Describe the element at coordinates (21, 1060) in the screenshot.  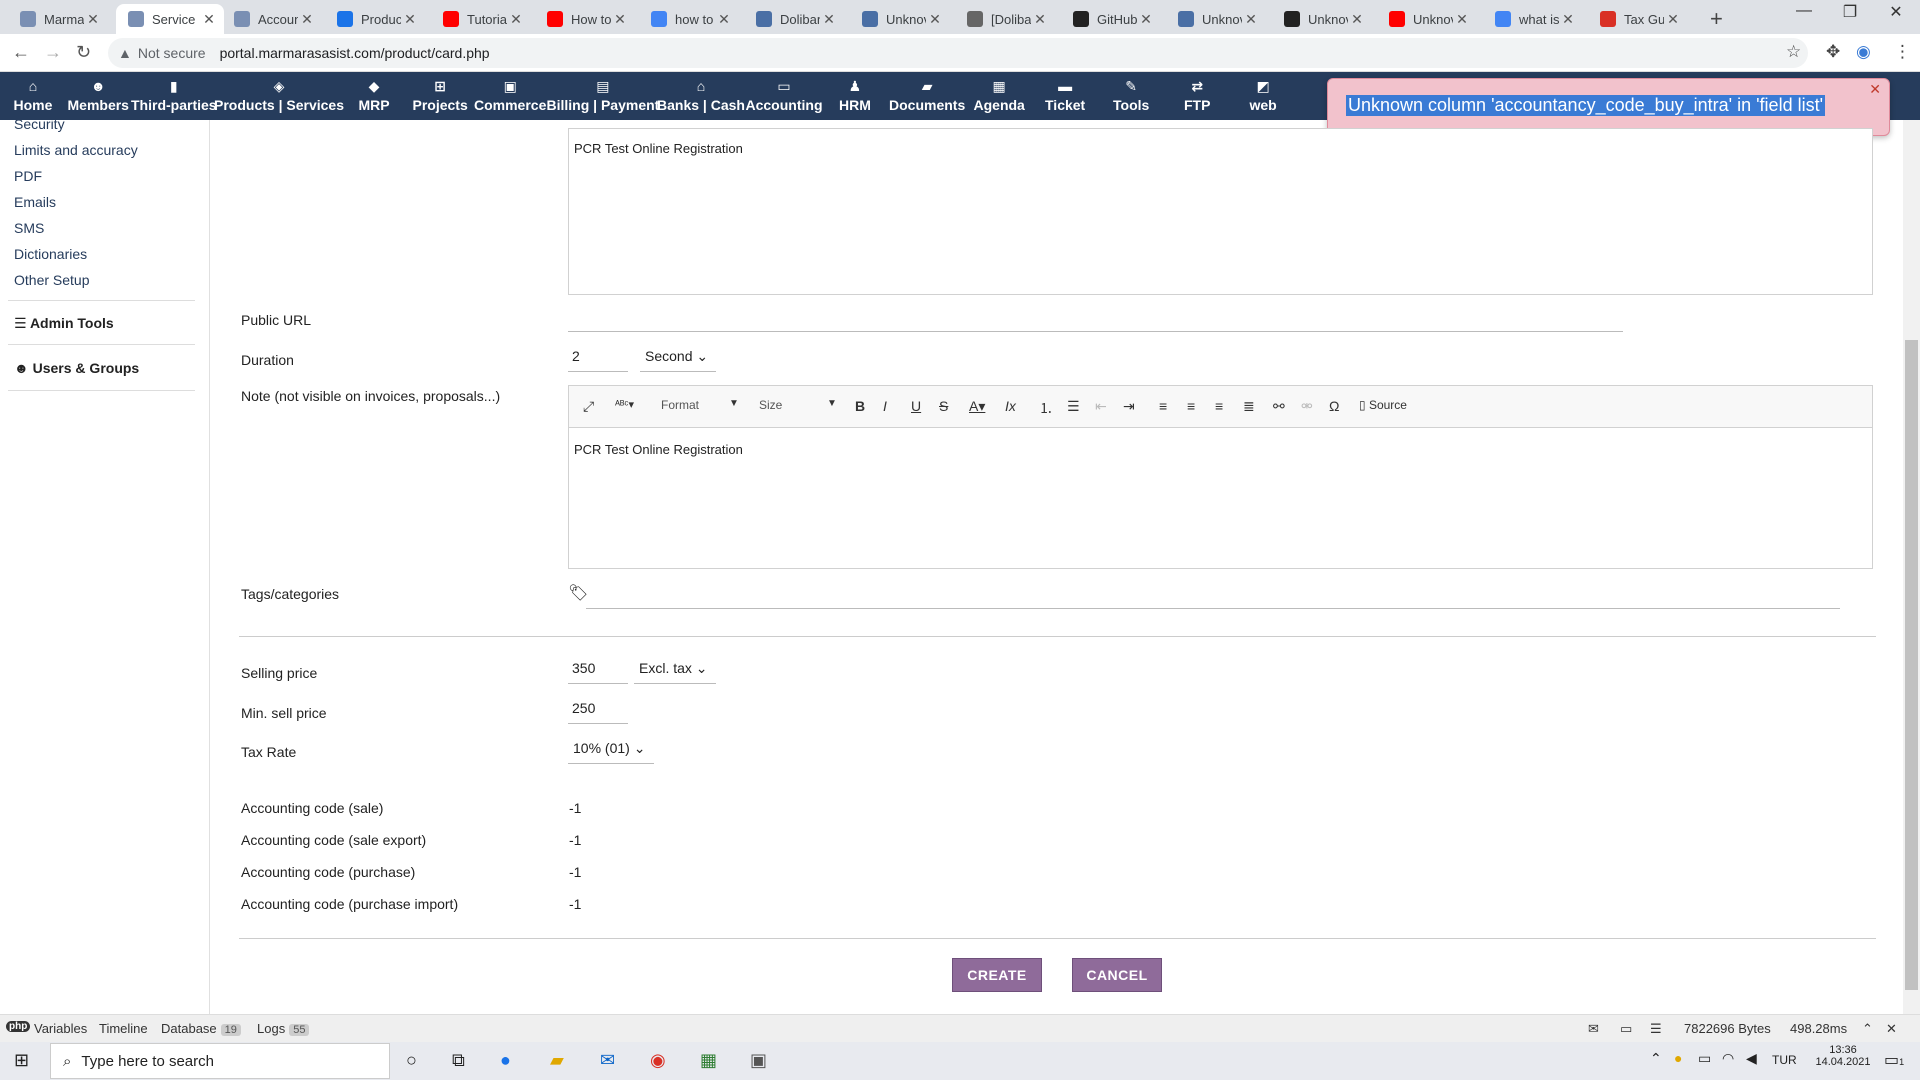
I see `windows-start-icon: ⊞` at that location.